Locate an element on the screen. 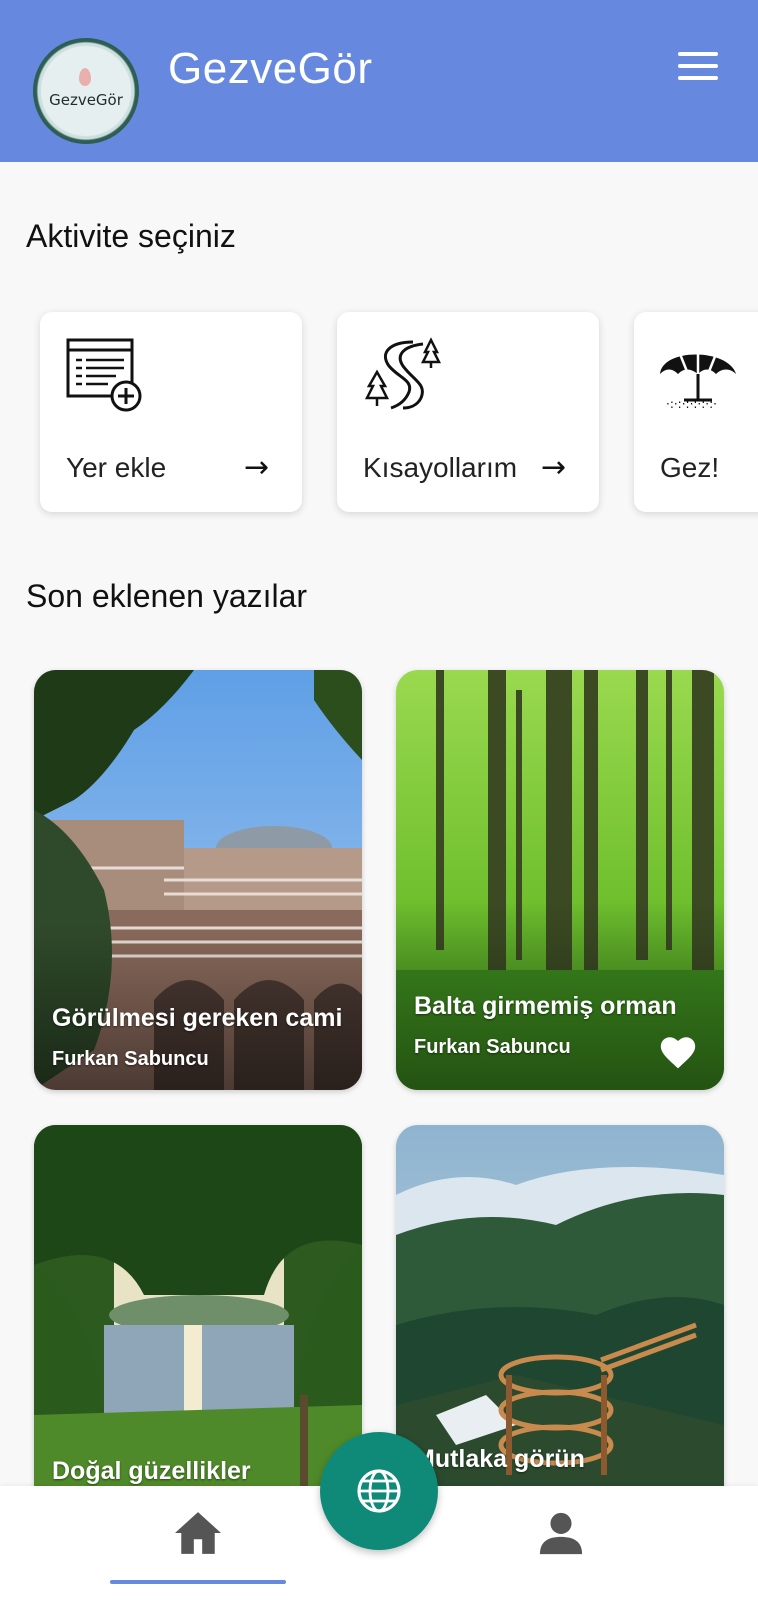  post-card: Görülmesi gereken cami Furkan Sabuncu is located at coordinates (198, 880).